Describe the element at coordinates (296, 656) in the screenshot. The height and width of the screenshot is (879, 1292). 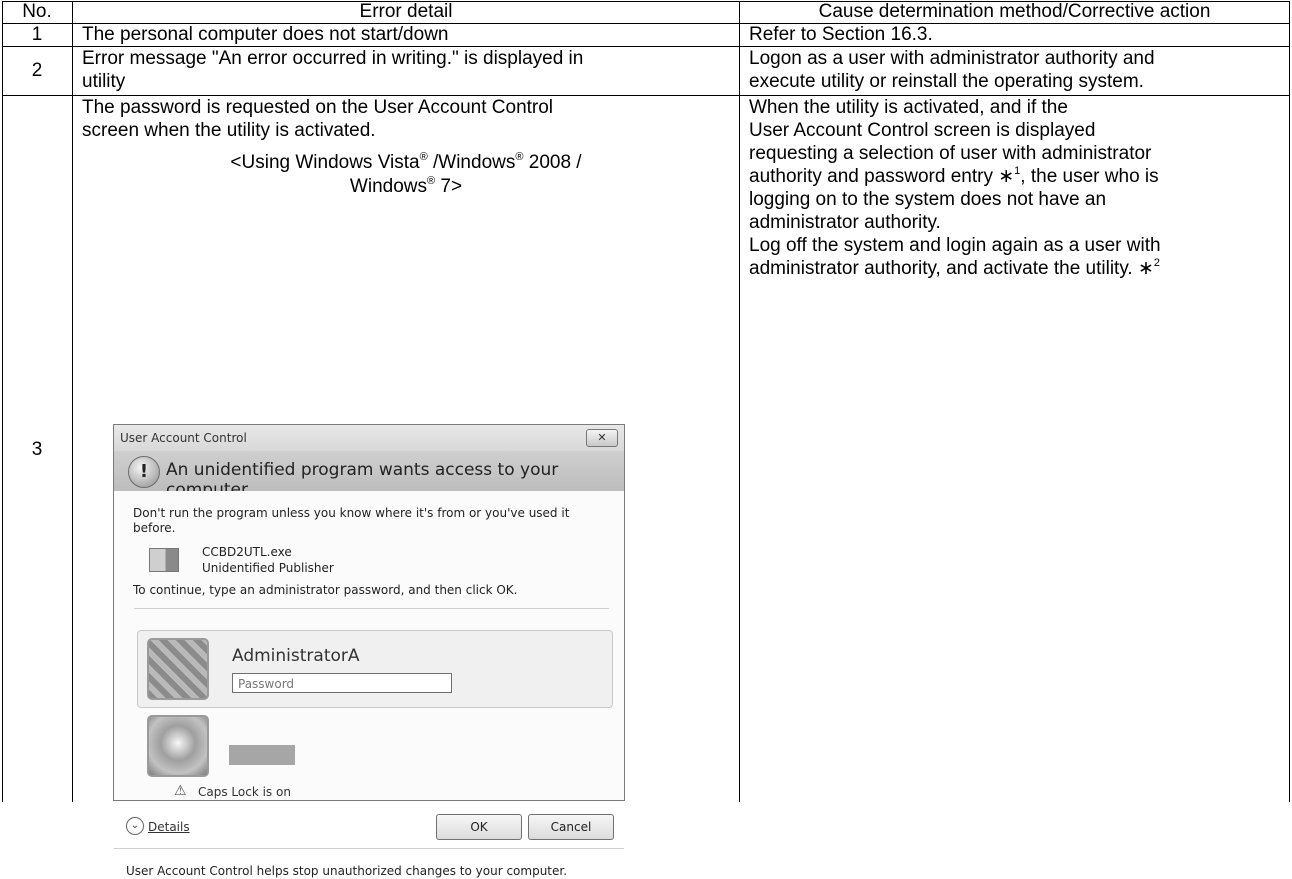
I see `user-name: AdministratorA` at that location.